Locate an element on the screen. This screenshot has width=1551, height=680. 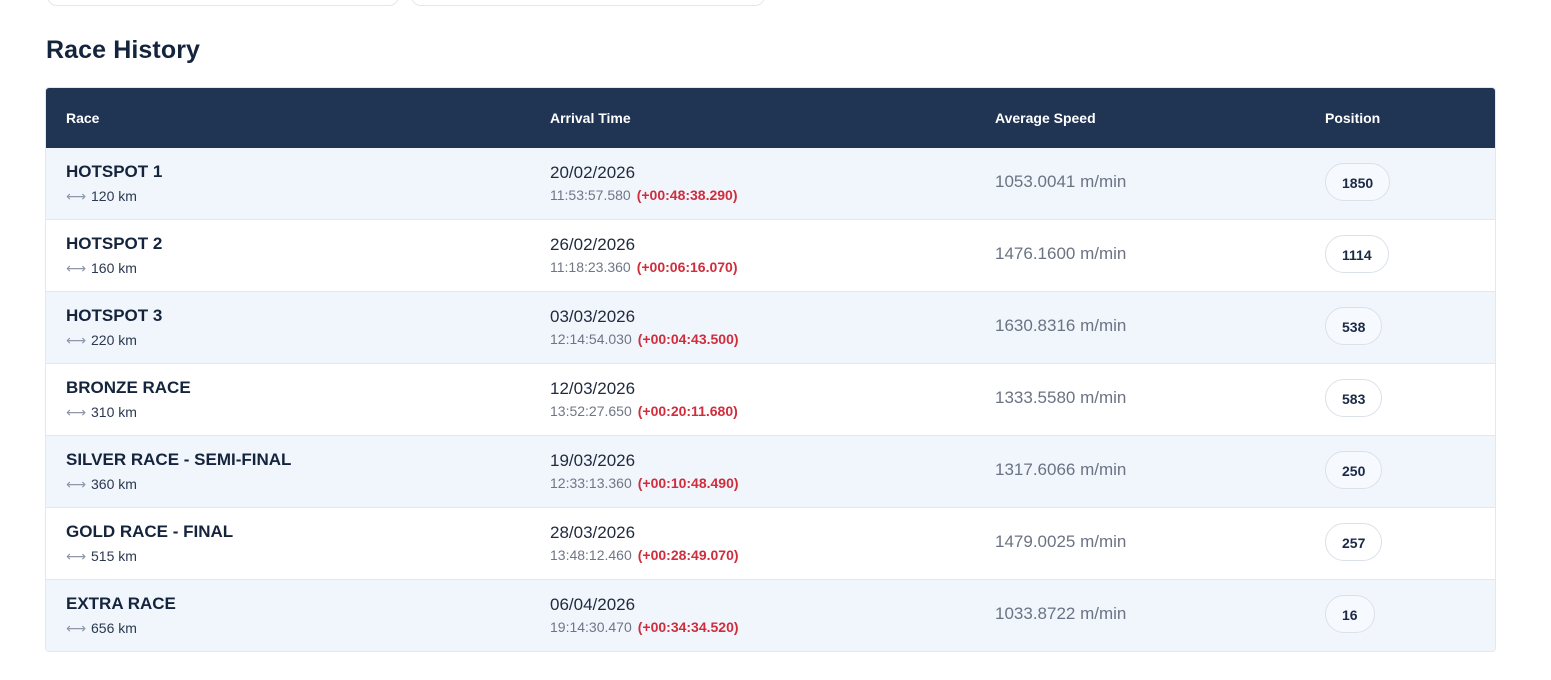
position-badge: 1850 is located at coordinates (1358, 182).